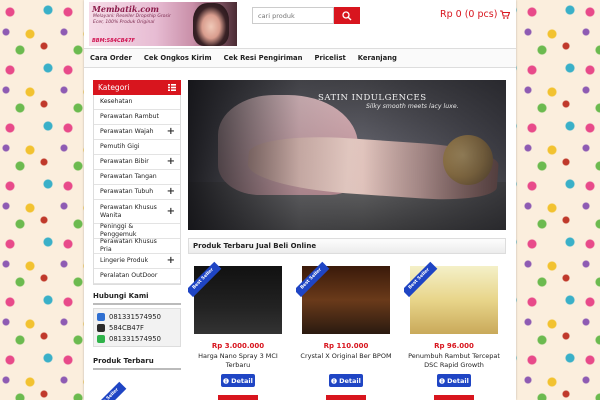 This screenshot has width=600, height=400. I want to click on category-label: Perawatan Khusus Pria, so click(128, 245).